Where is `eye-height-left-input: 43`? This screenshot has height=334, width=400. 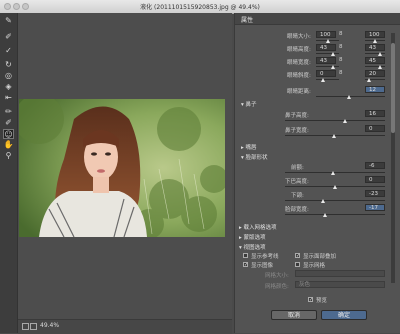 eye-height-left-input: 43 is located at coordinates (326, 47).